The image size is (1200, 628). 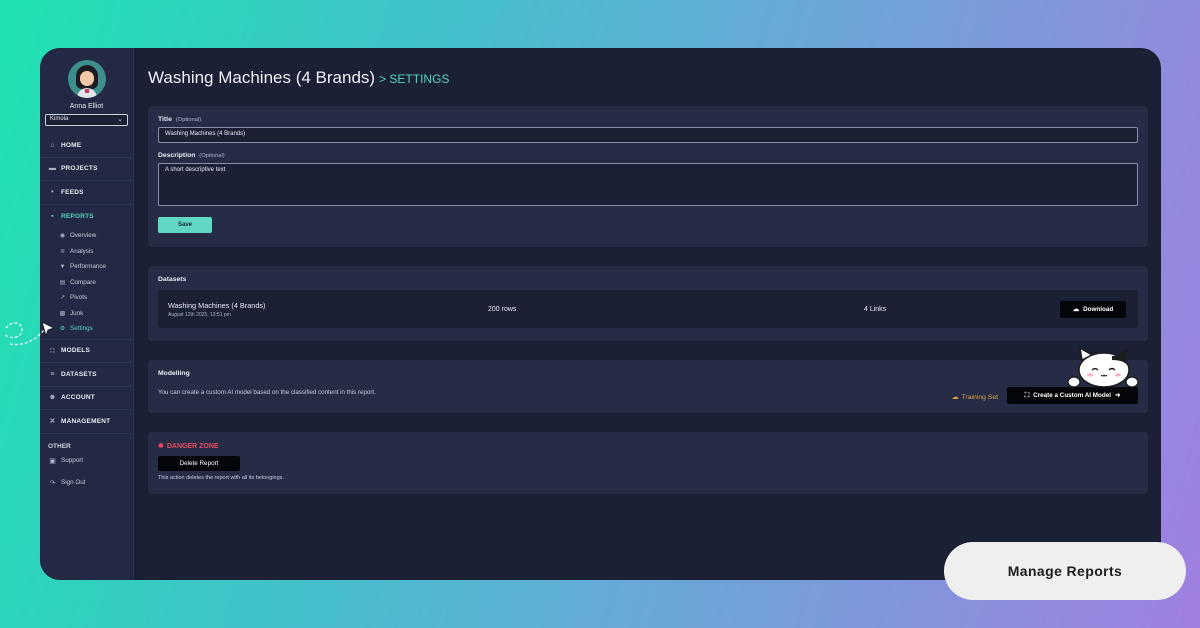 I want to click on submenu-label: Pivots, so click(x=79, y=298).